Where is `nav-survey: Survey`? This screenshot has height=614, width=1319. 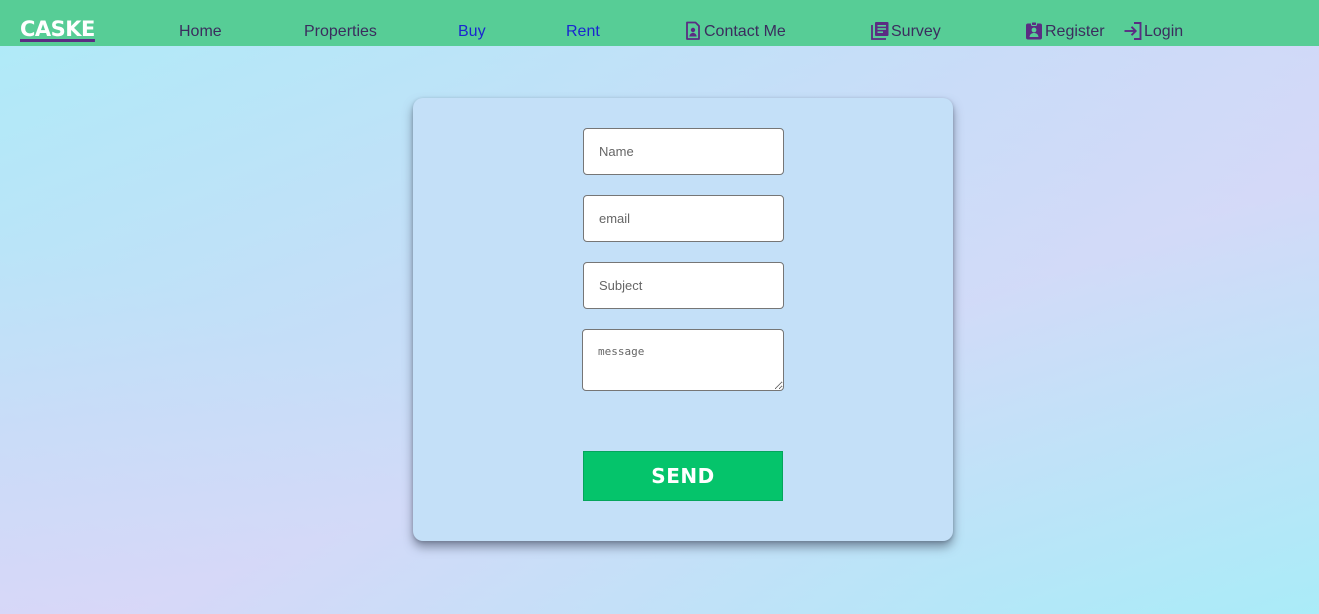
nav-survey: Survey is located at coordinates (905, 31).